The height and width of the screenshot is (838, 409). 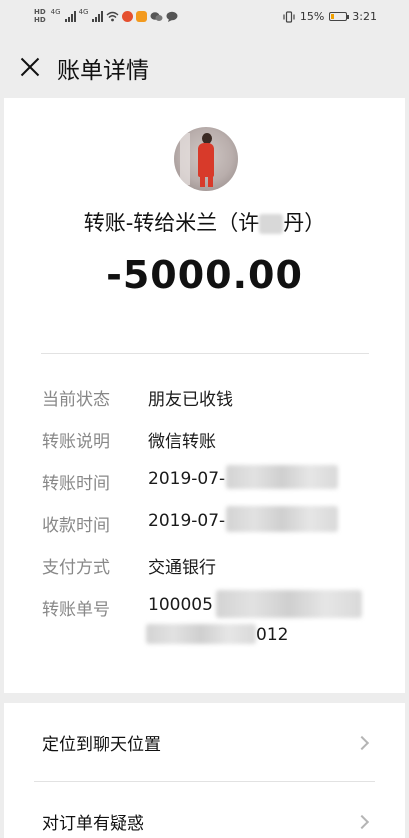 What do you see at coordinates (76, 610) in the screenshot?
I see `transfer-id-label: 转账单号` at bounding box center [76, 610].